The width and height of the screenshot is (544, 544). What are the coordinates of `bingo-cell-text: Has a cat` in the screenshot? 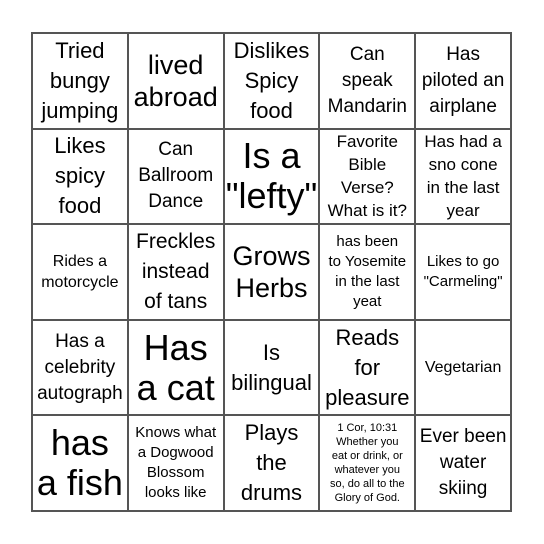 It's located at (175, 367).